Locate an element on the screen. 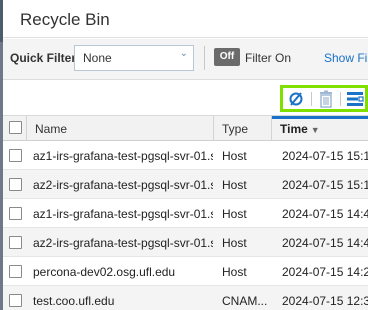  filter-toggle: Off is located at coordinates (227, 57).